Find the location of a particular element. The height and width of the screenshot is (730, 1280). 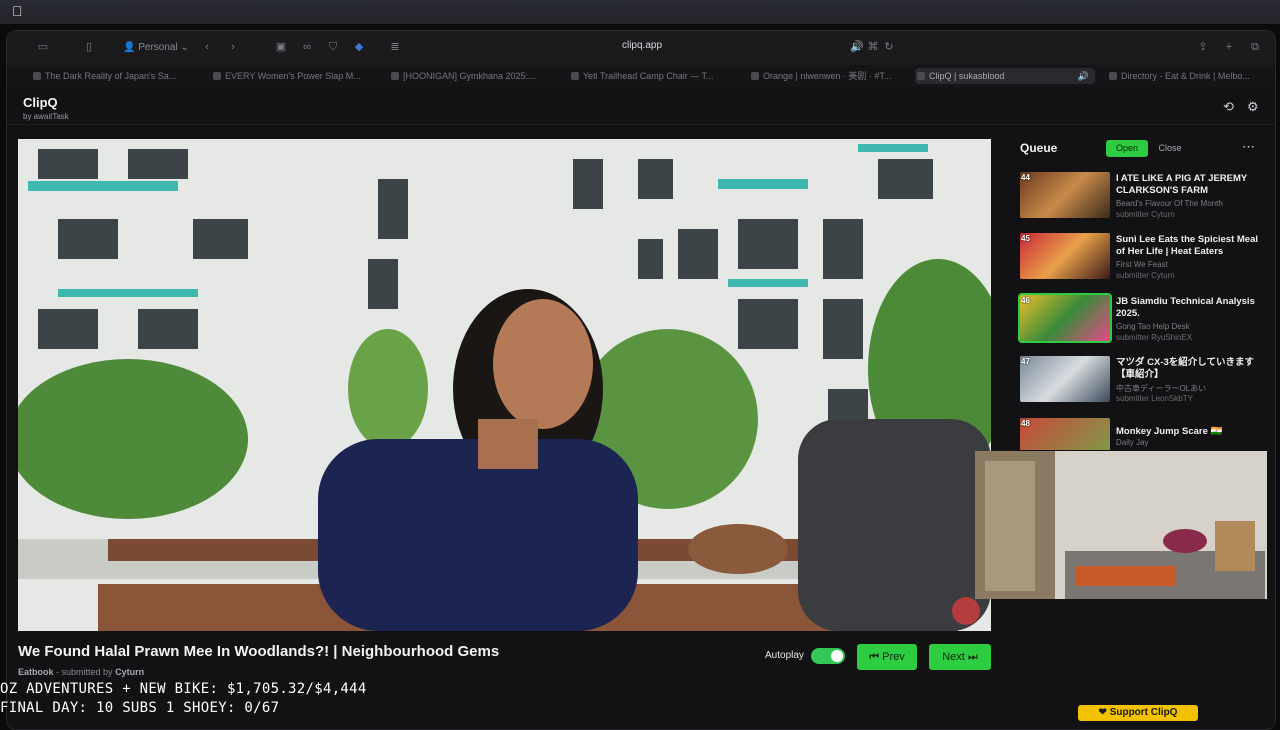

support-button: ❤ Support ClipQ is located at coordinates (1138, 713).